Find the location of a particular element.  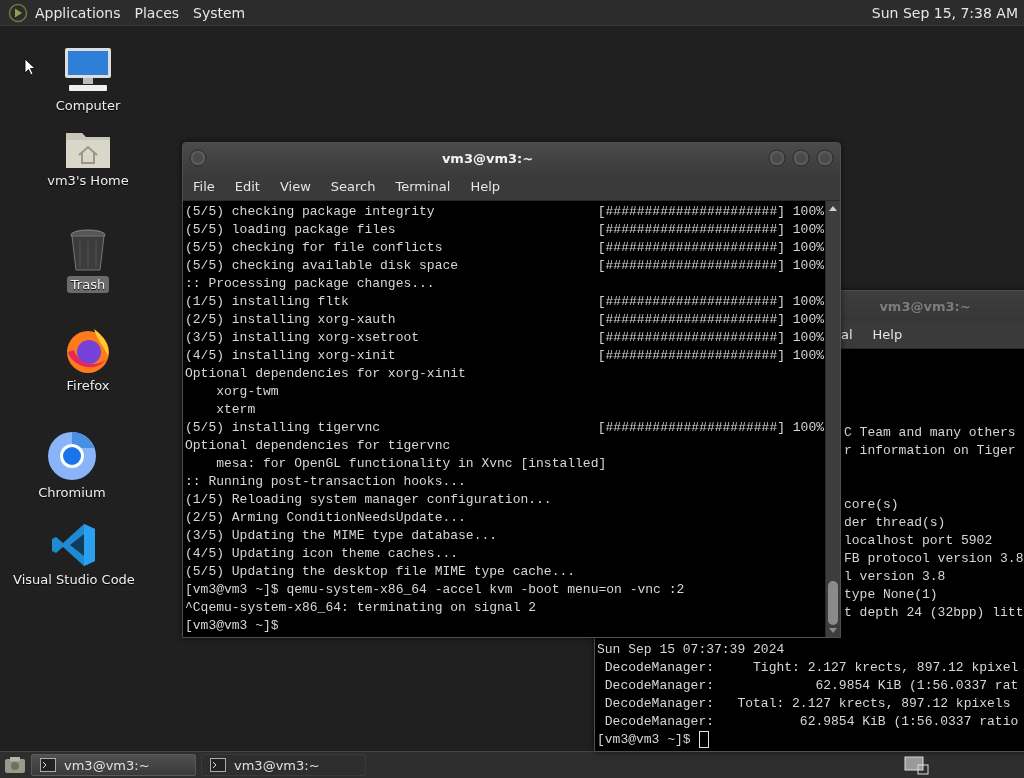

terminal-line: FB protocol version 3.8 is located at coordinates (934, 559).